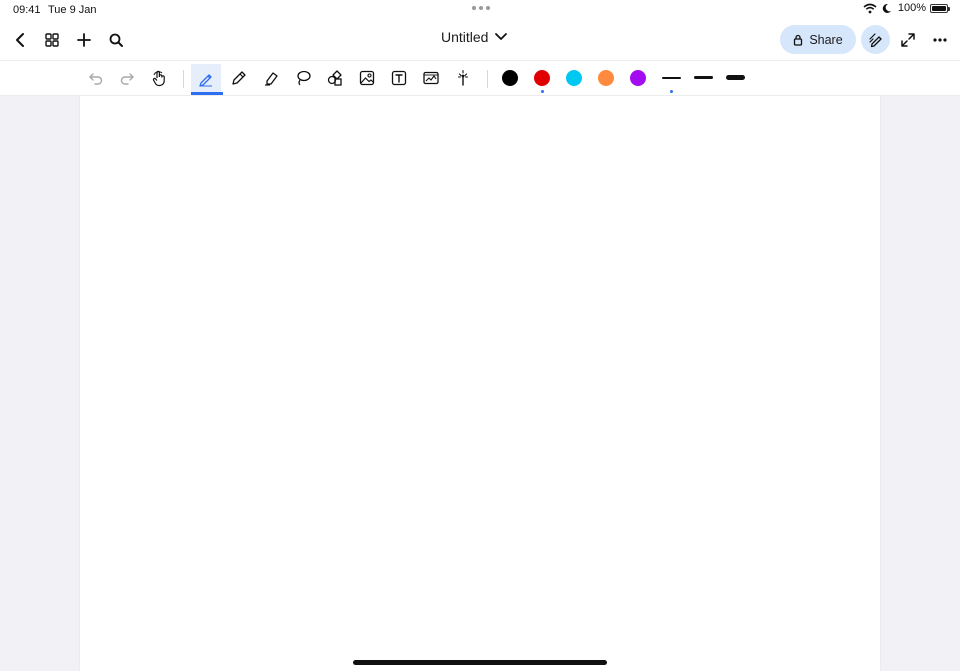  I want to click on sticker-icon, so click(431, 78).